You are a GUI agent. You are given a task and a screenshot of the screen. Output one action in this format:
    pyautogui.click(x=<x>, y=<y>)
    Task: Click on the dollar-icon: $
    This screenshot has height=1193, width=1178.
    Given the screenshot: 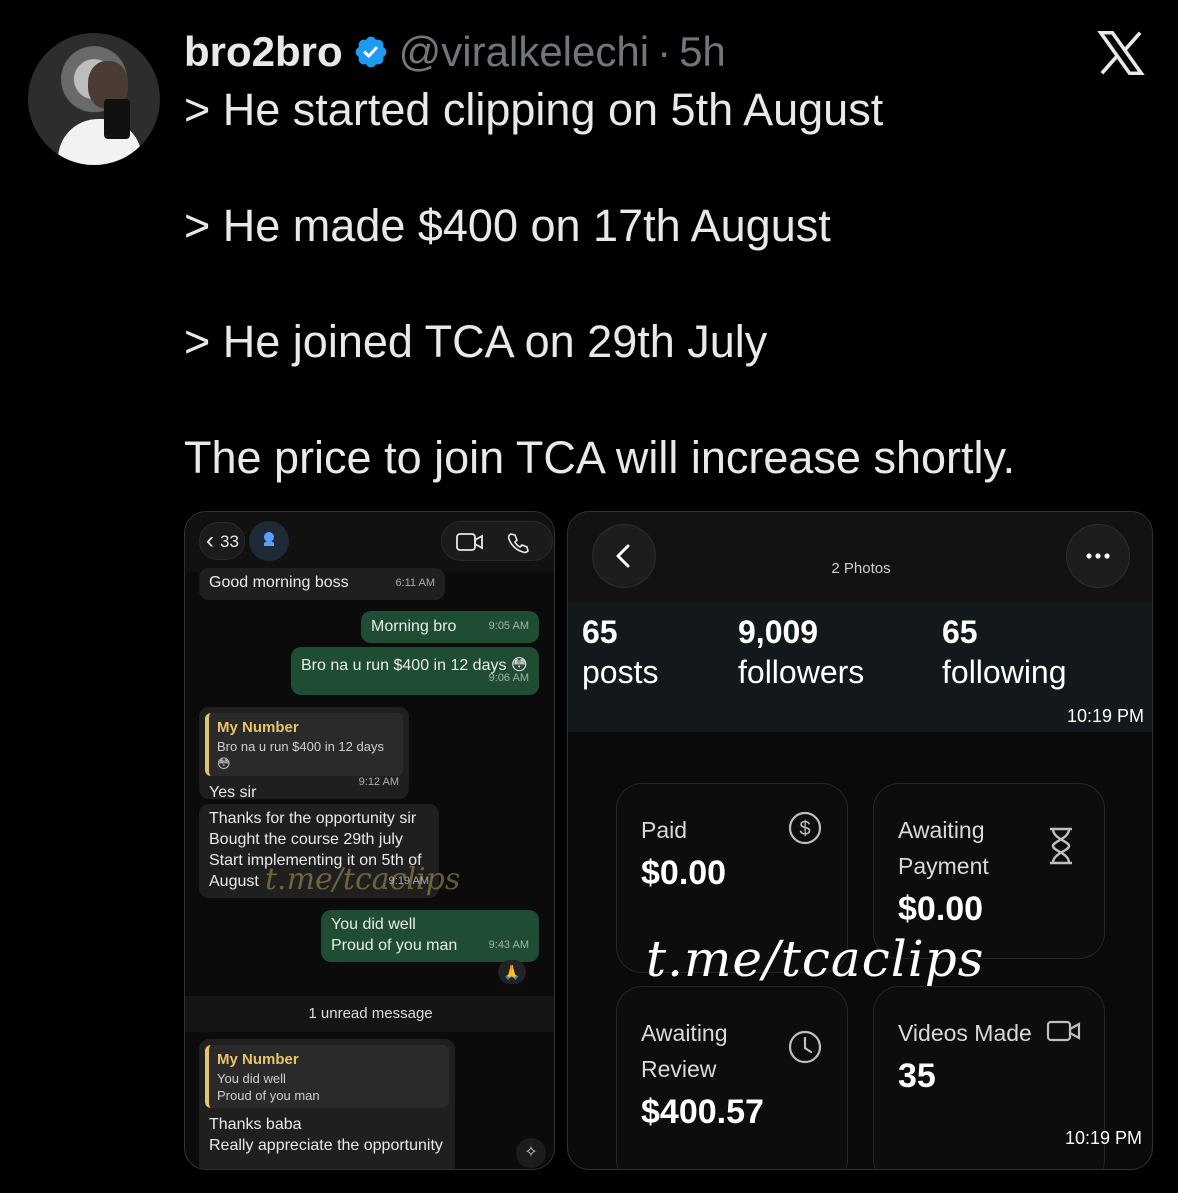 What is the action you would take?
    pyautogui.click(x=805, y=828)
    